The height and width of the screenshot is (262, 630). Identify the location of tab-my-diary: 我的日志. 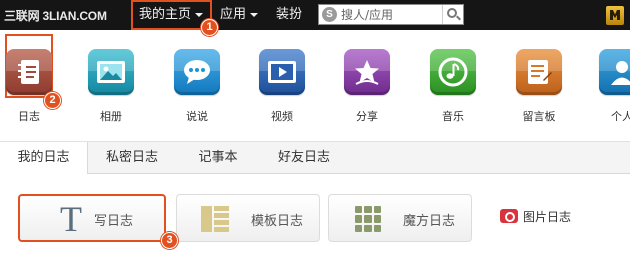
(44, 158).